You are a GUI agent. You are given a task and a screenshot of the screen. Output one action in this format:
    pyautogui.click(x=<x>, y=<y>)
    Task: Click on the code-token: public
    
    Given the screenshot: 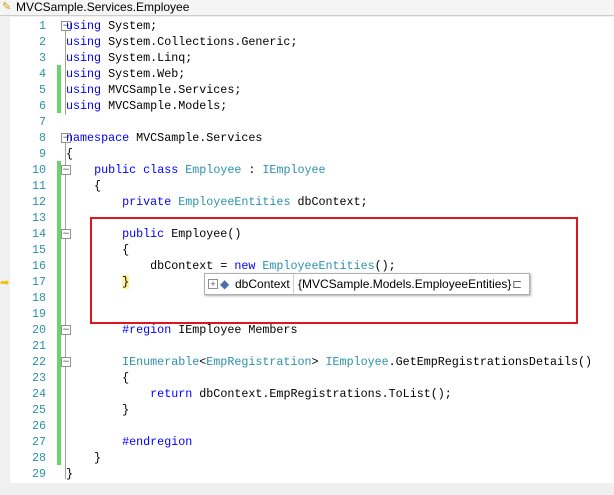 What is the action you would take?
    pyautogui.click(x=115, y=170)
    